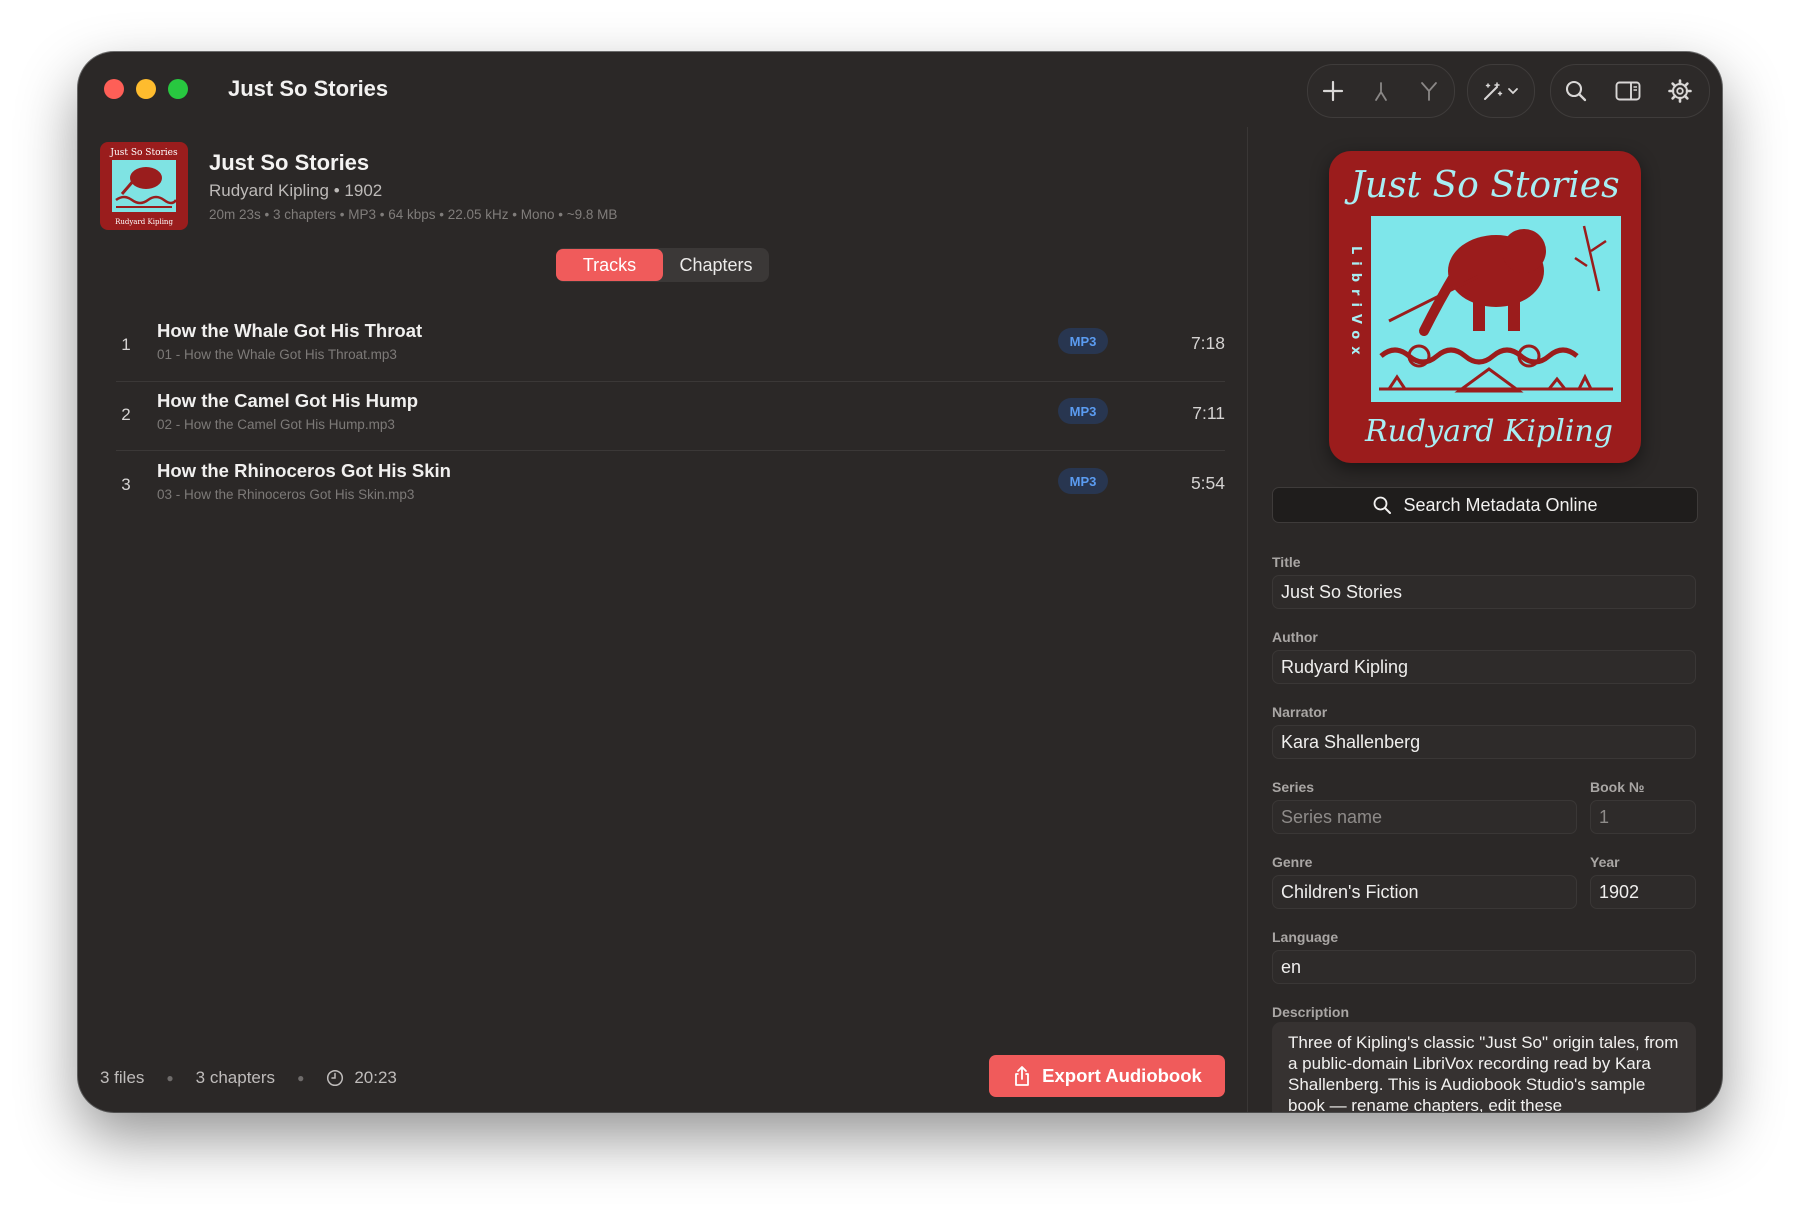 Image resolution: width=1800 pixels, height=1215 pixels. What do you see at coordinates (1355, 304) in the screenshot?
I see `cover-publisher-text: LibriVox` at bounding box center [1355, 304].